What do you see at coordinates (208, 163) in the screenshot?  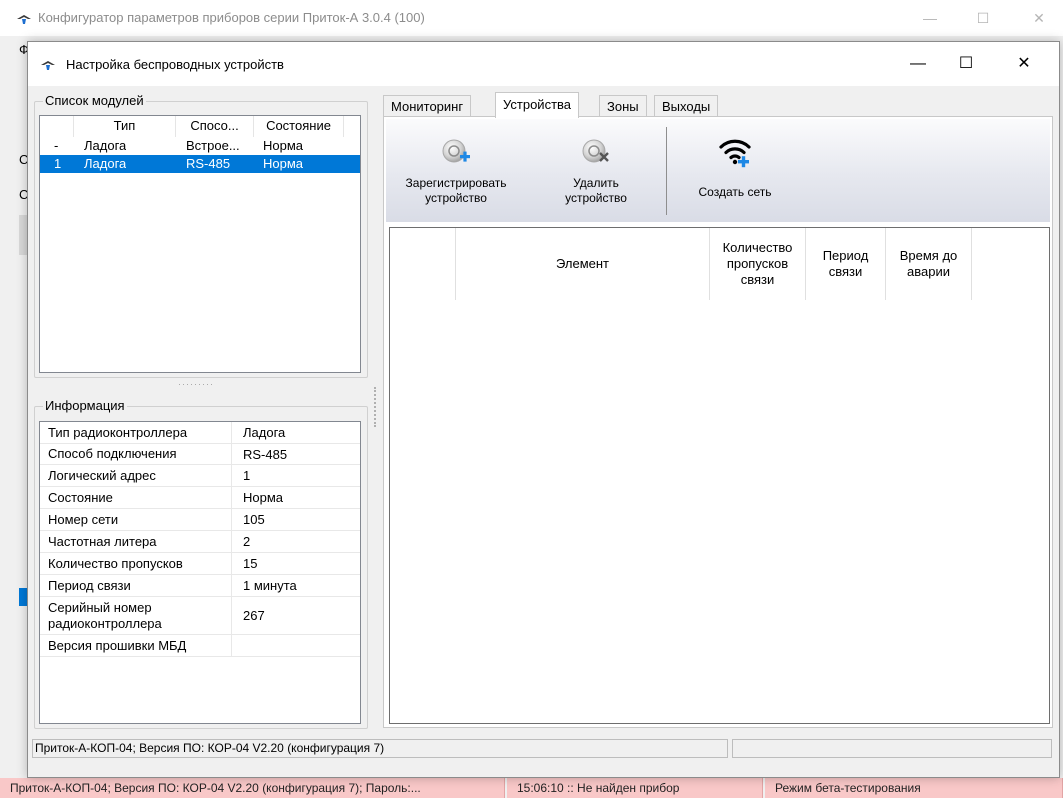 I see `row-connection: RS-485` at bounding box center [208, 163].